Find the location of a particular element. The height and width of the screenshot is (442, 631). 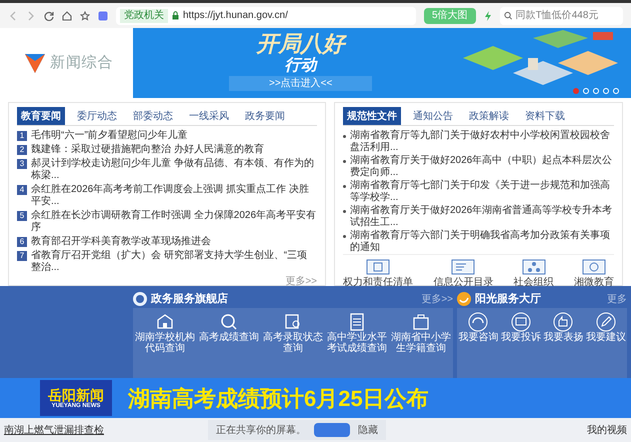

search-field: 同款T恤低价448元 is located at coordinates (561, 15).